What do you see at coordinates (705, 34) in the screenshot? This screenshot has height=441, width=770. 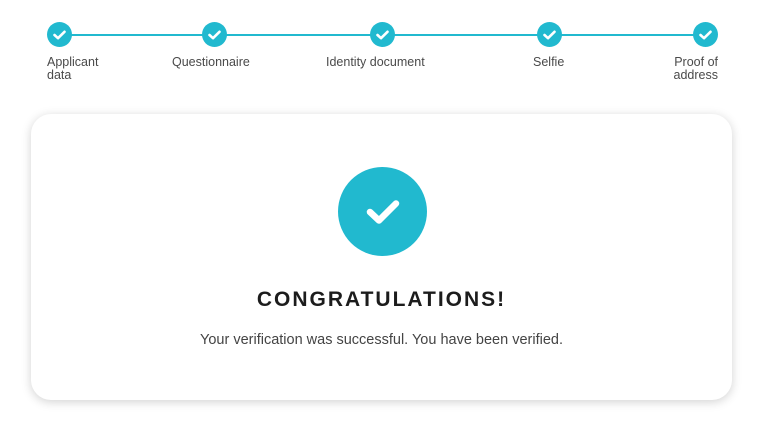 I see `step-proof-of-address-check-icon` at bounding box center [705, 34].